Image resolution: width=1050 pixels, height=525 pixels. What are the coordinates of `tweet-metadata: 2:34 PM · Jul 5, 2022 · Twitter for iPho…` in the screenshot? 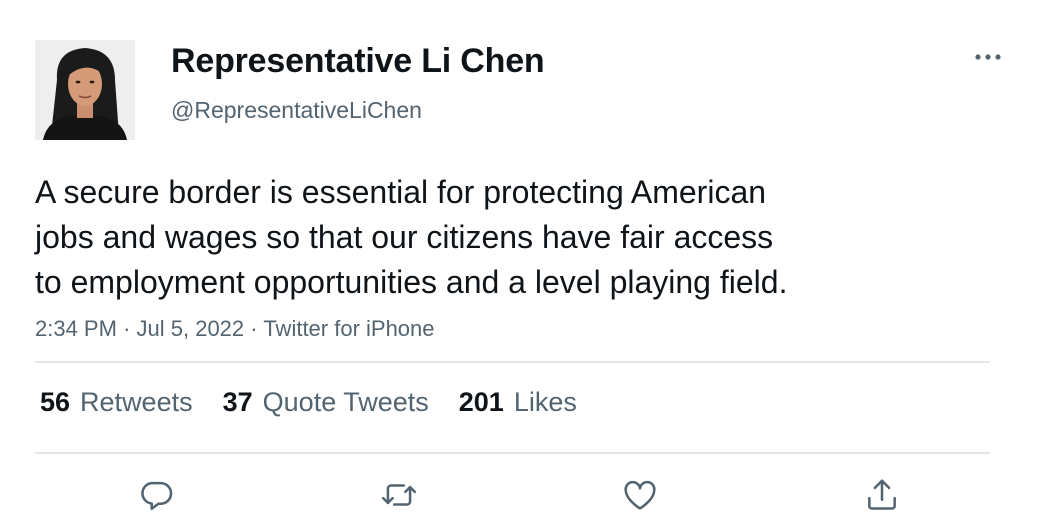 It's located at (235, 329).